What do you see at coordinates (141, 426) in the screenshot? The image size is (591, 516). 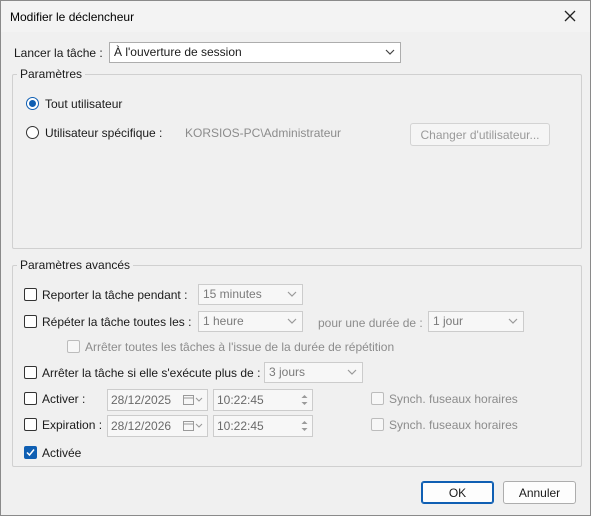 I see `expire-date-value: 28/12/2026` at bounding box center [141, 426].